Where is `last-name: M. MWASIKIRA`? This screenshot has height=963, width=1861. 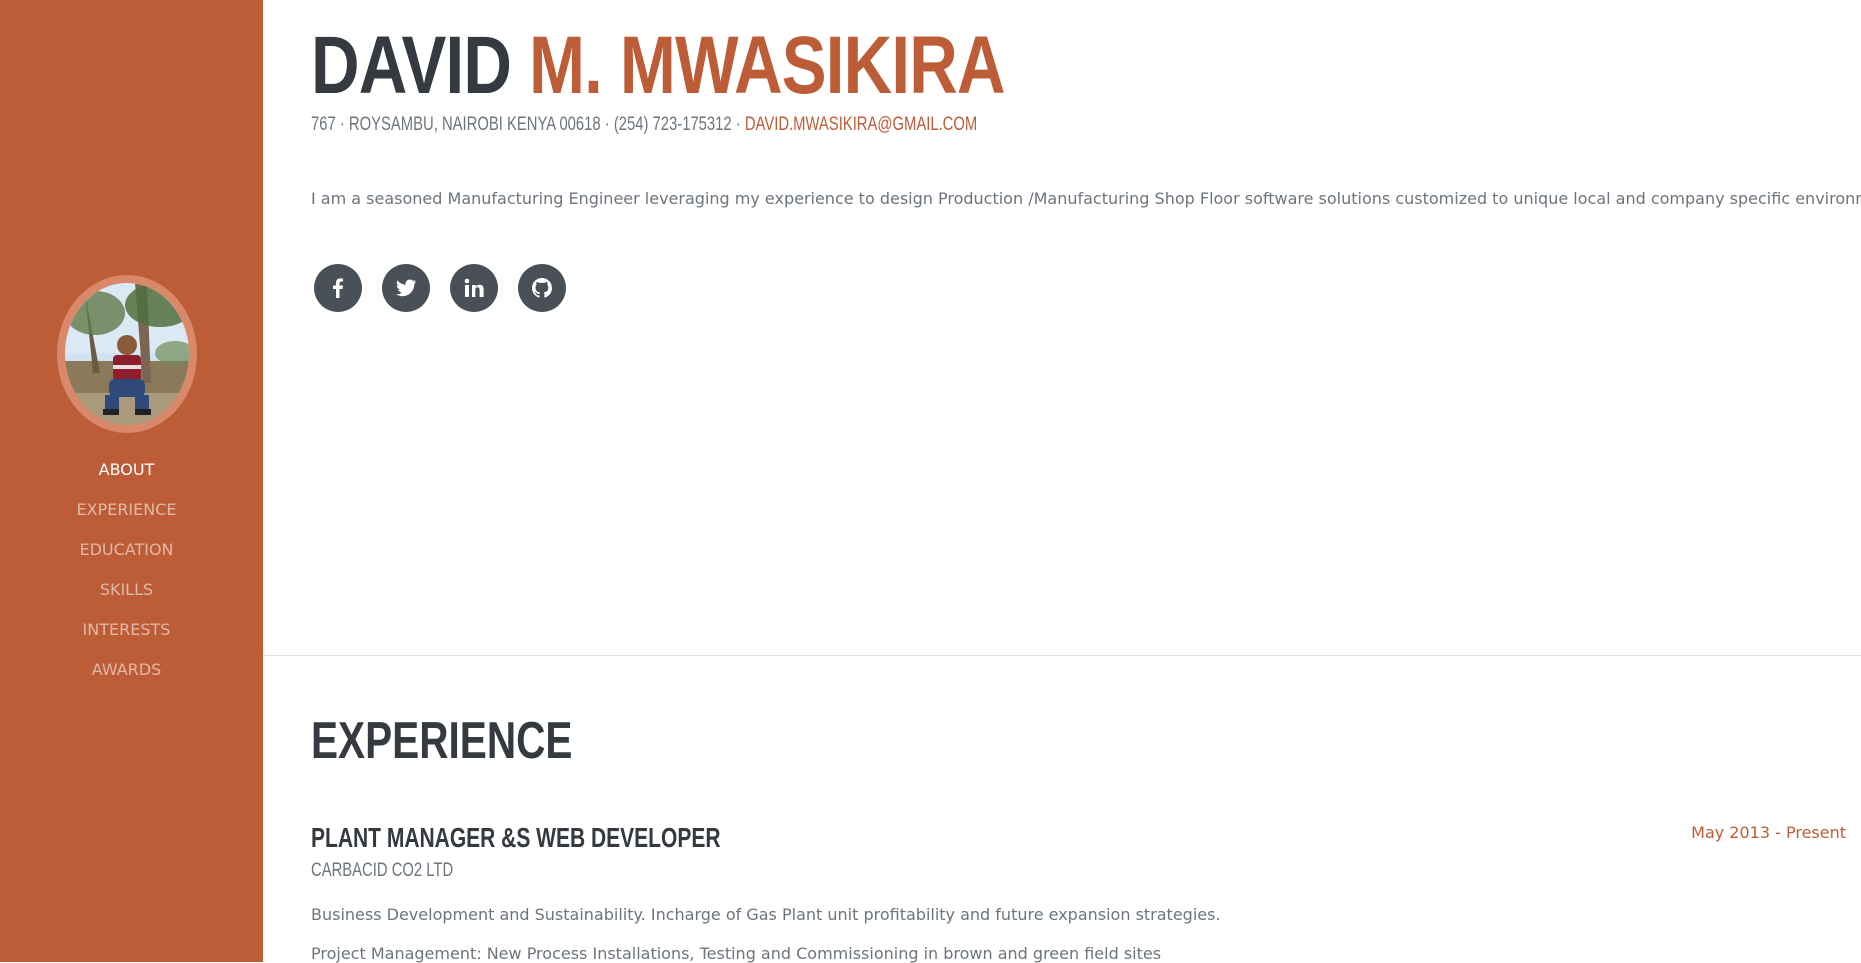 last-name: M. MWASIKIRA is located at coordinates (767, 65).